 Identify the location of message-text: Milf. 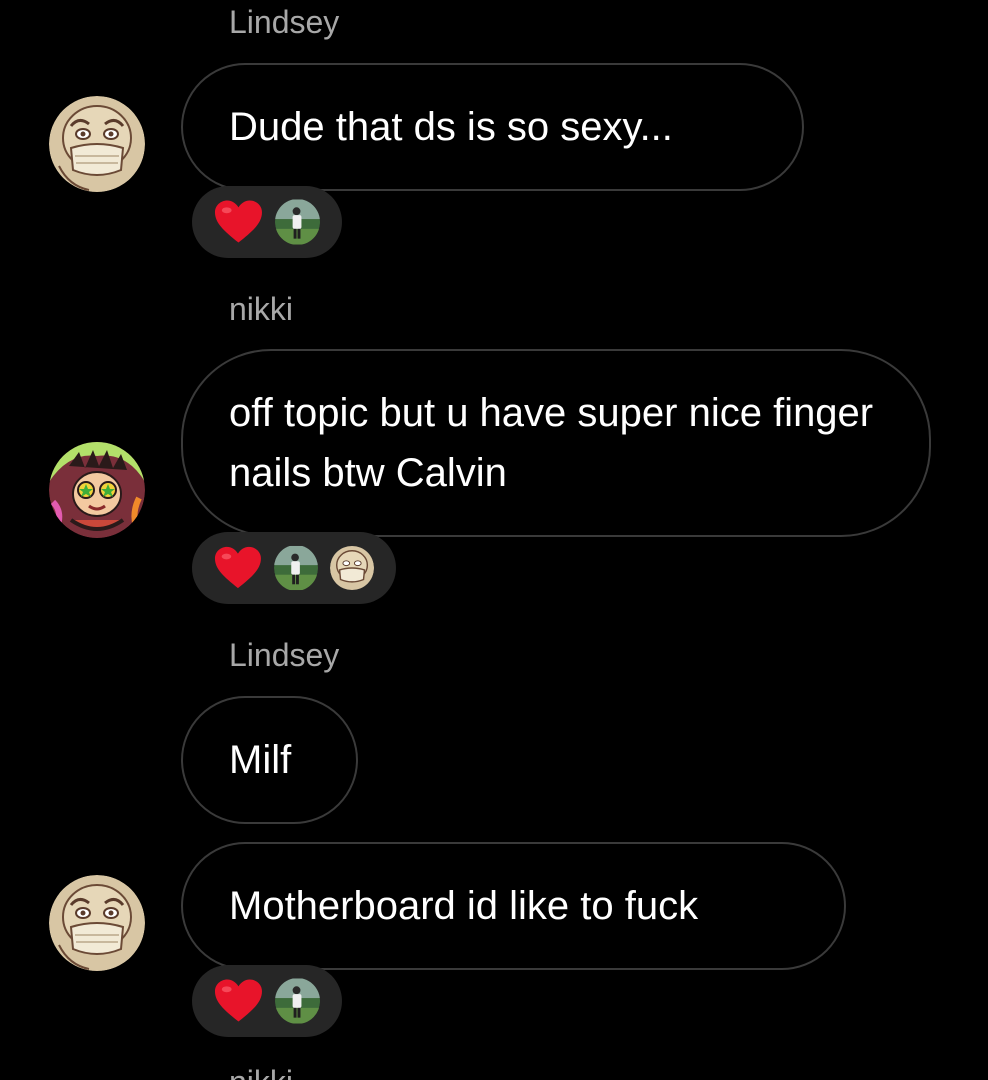
(260, 760).